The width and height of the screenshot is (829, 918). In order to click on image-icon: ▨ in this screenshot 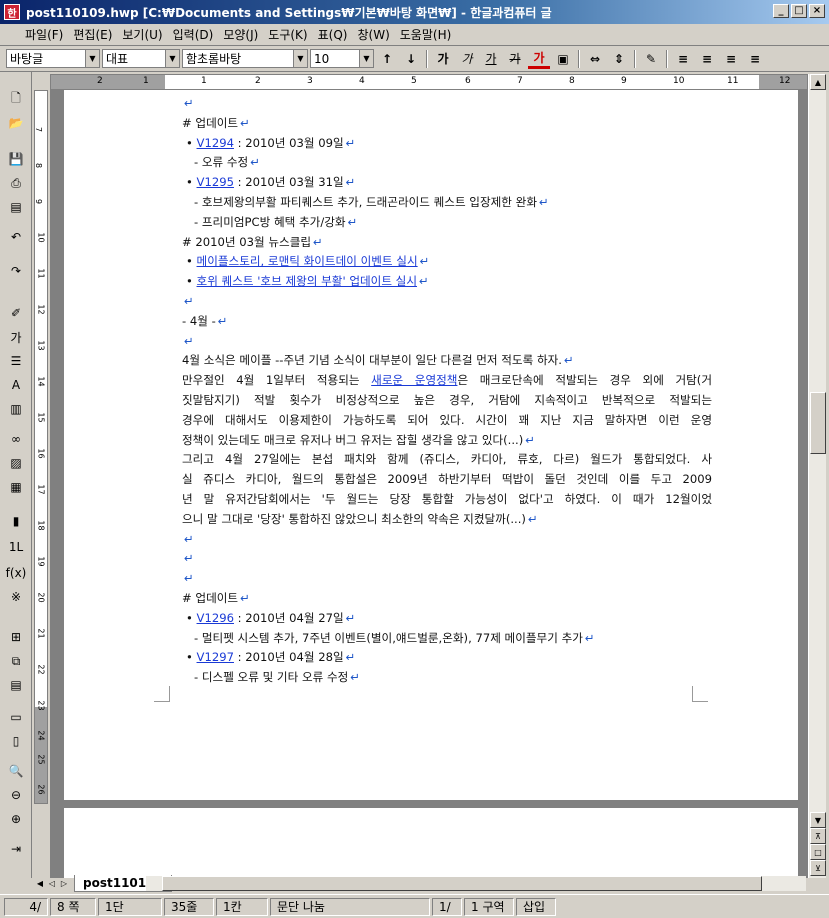, I will do `click(16, 463)`.